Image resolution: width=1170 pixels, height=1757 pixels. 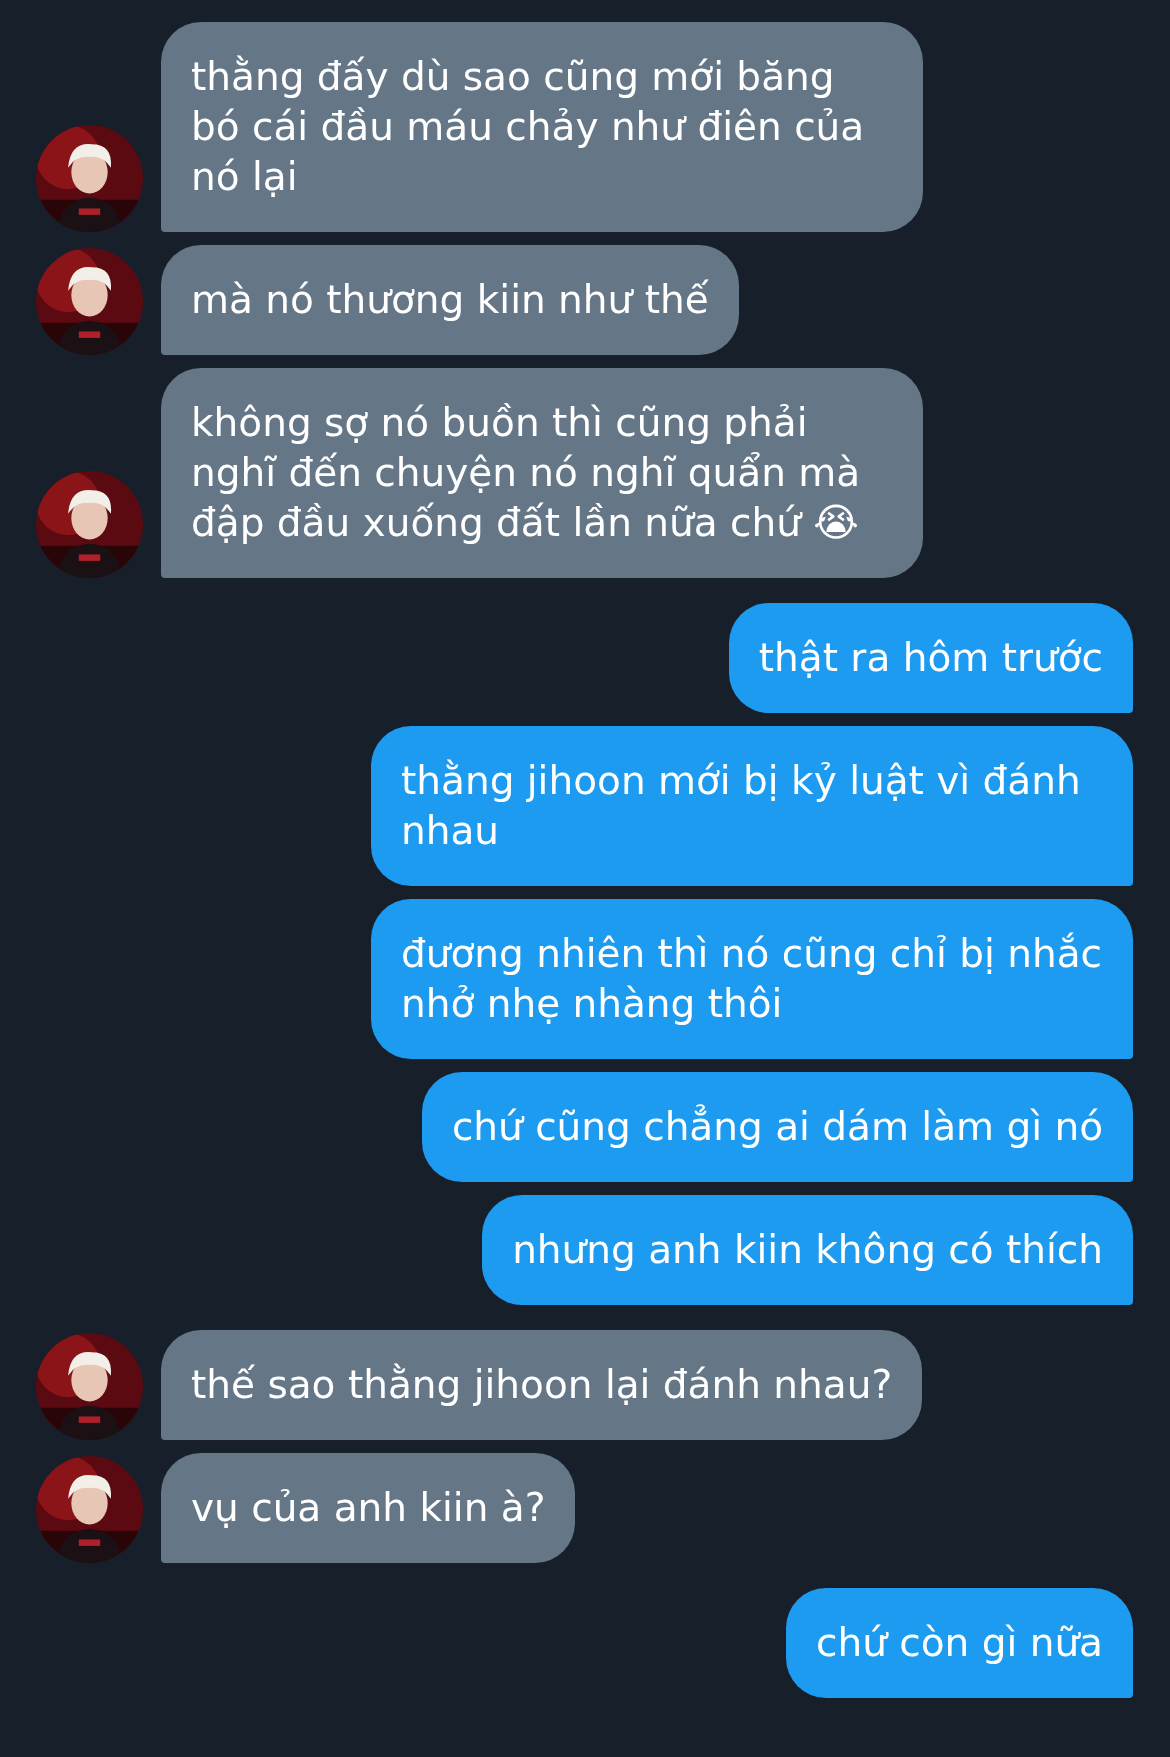 I want to click on message-bubble: nhưng anh kiin không có thích, so click(x=807, y=1250).